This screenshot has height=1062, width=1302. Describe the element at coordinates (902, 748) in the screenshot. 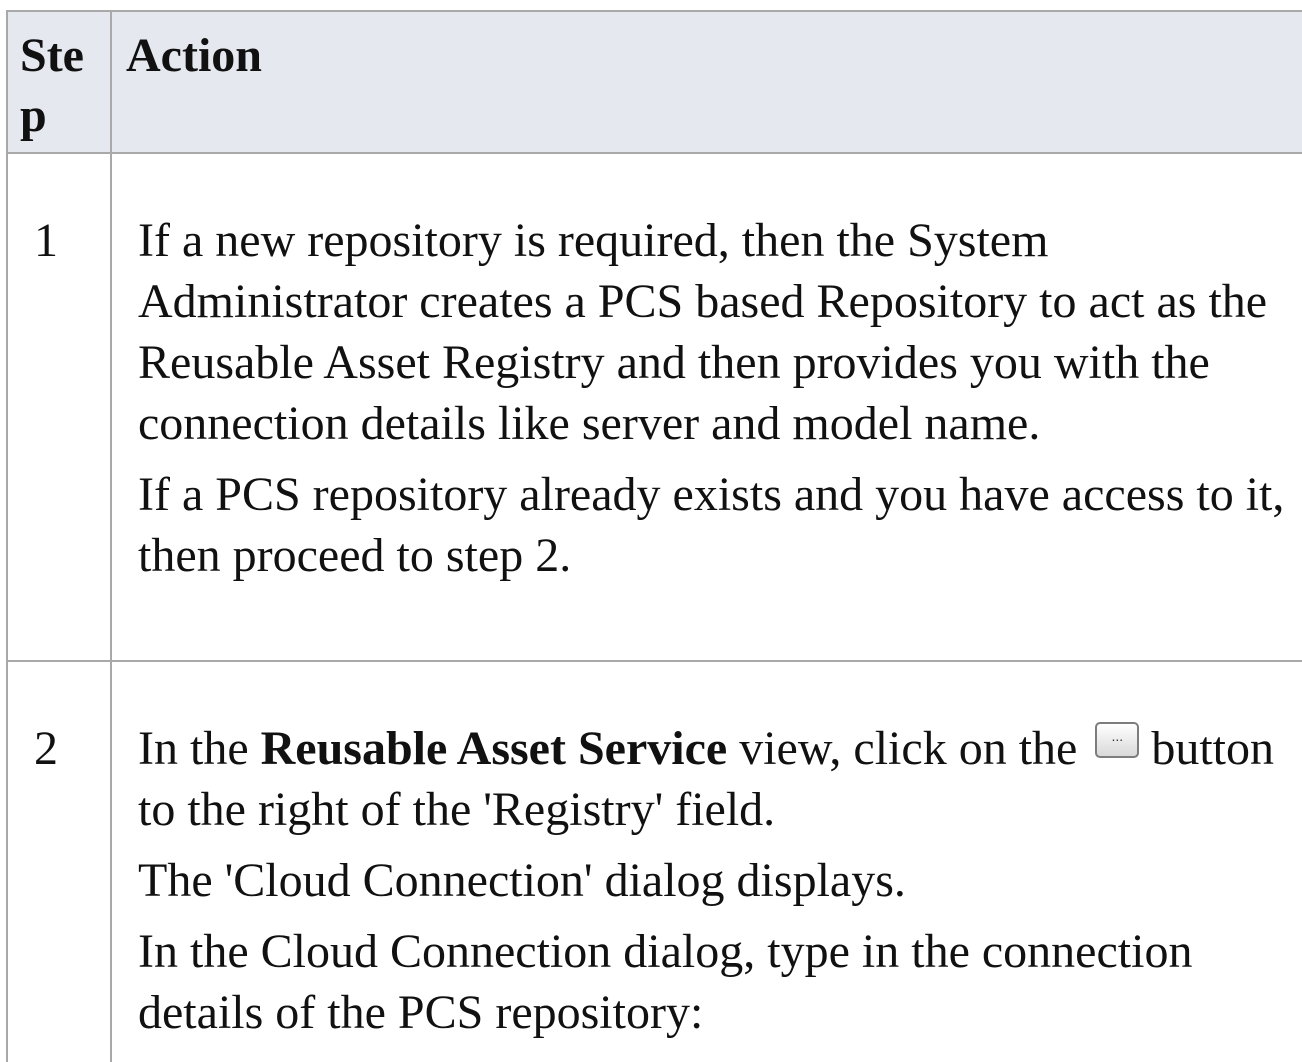

I see `intro-text: view, click on the` at that location.